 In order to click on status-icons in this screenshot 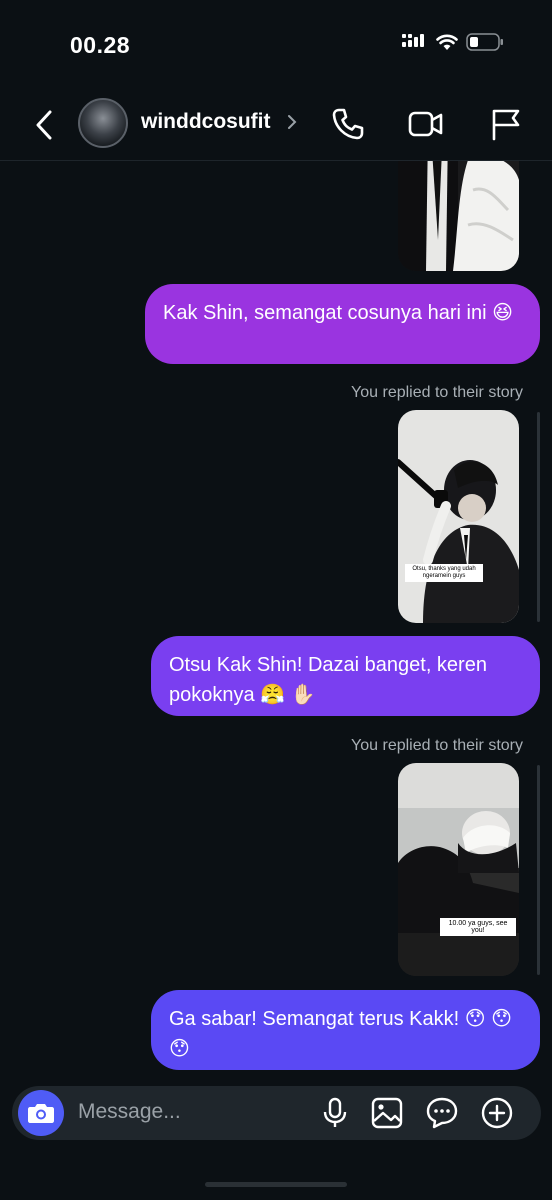, I will do `click(453, 42)`.